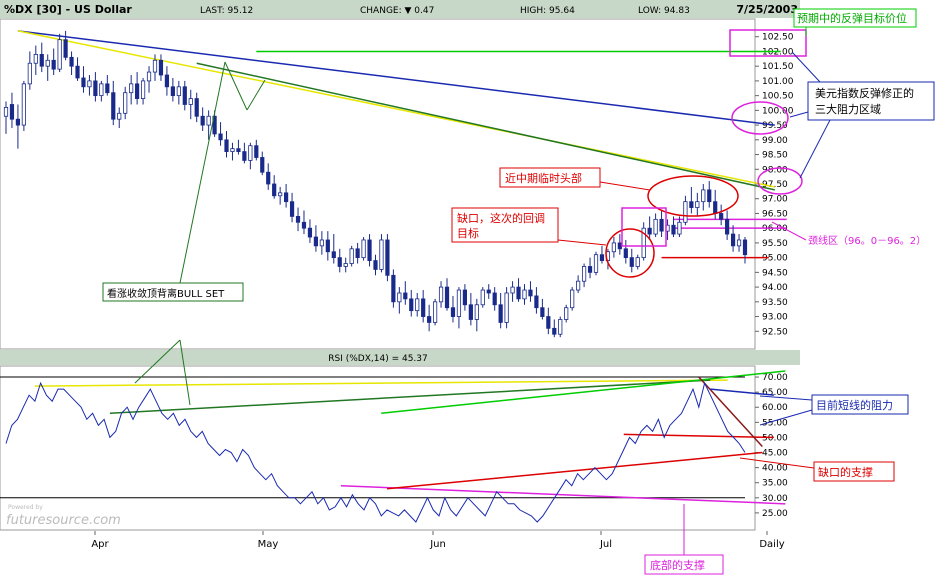  What do you see at coordinates (775, 288) in the screenshot?
I see `price-tick-label: 94.00` at bounding box center [775, 288].